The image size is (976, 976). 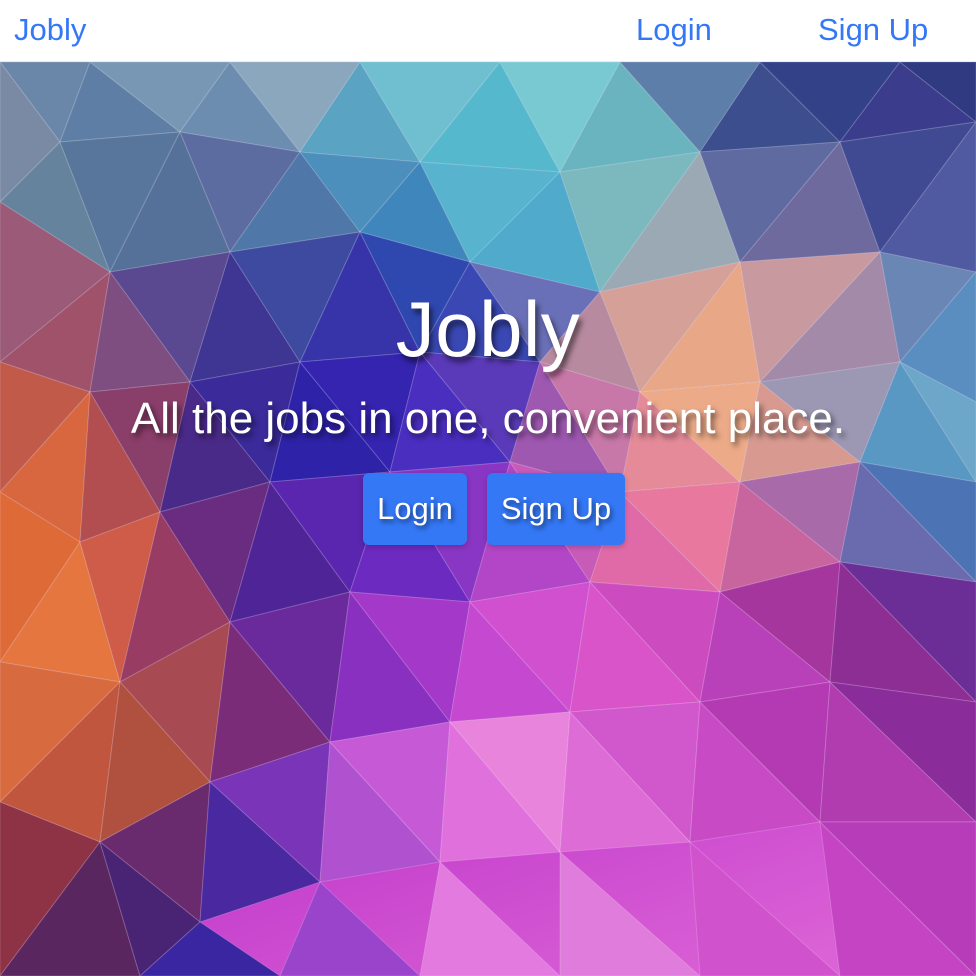 What do you see at coordinates (873, 30) in the screenshot?
I see `nav-signup-link: Sign Up` at bounding box center [873, 30].